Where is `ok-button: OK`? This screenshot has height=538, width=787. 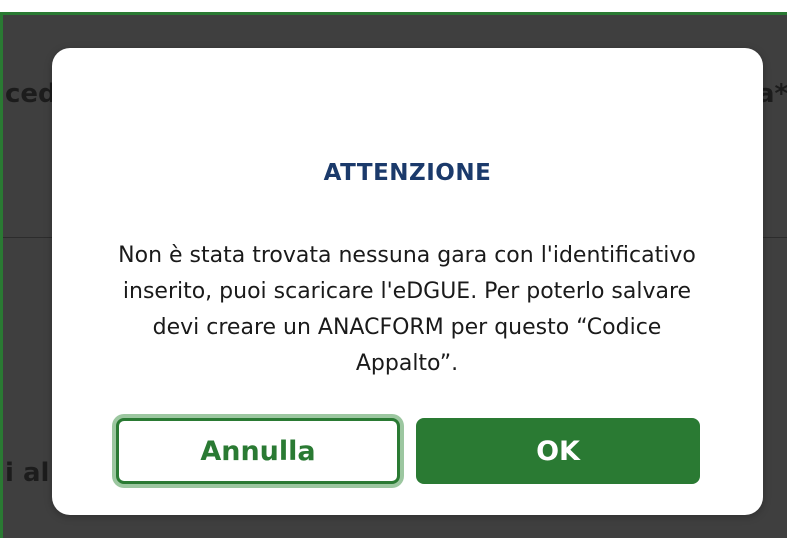
ok-button: OK is located at coordinates (558, 451).